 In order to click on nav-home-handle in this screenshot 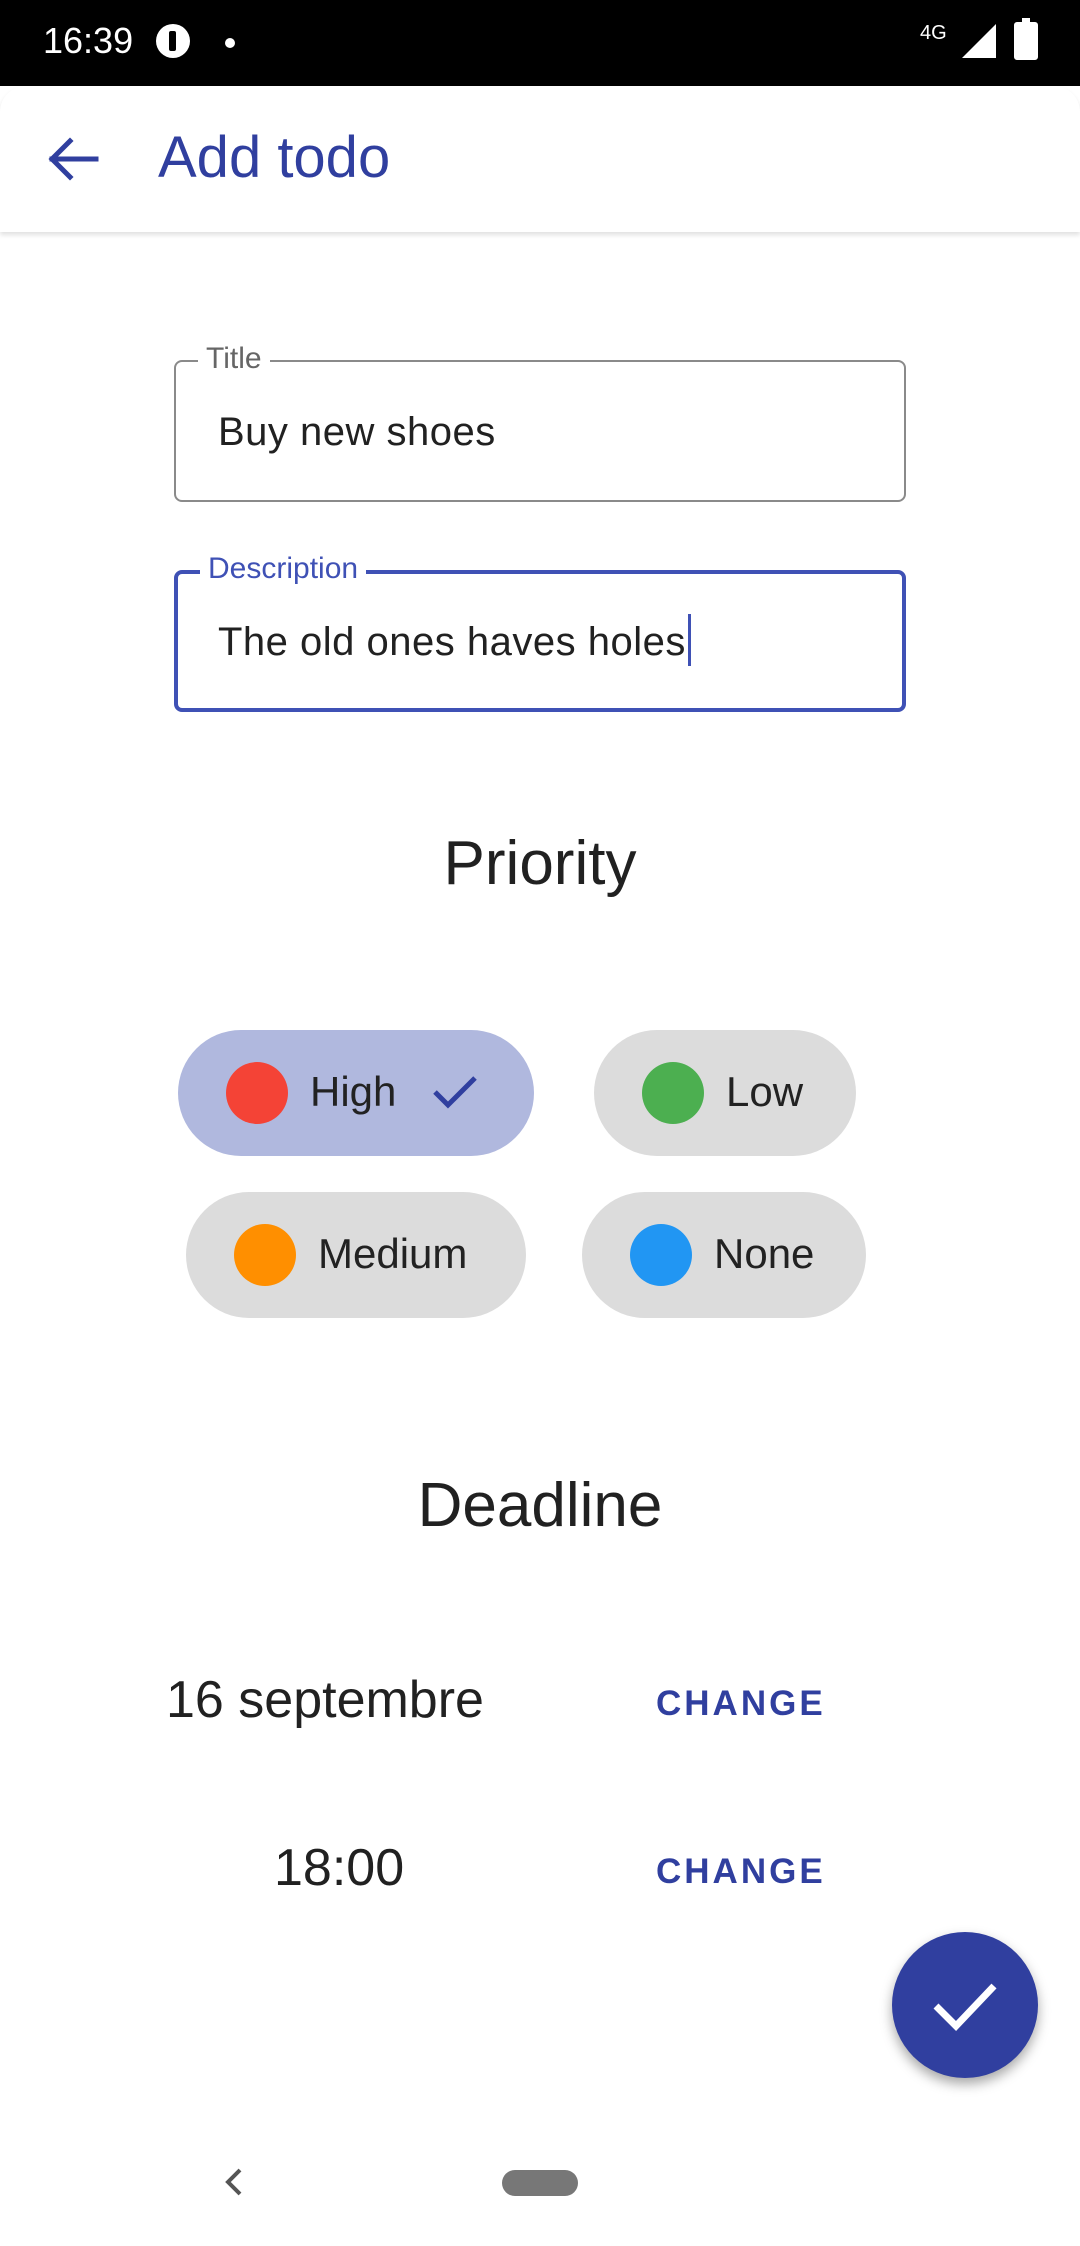, I will do `click(540, 2183)`.